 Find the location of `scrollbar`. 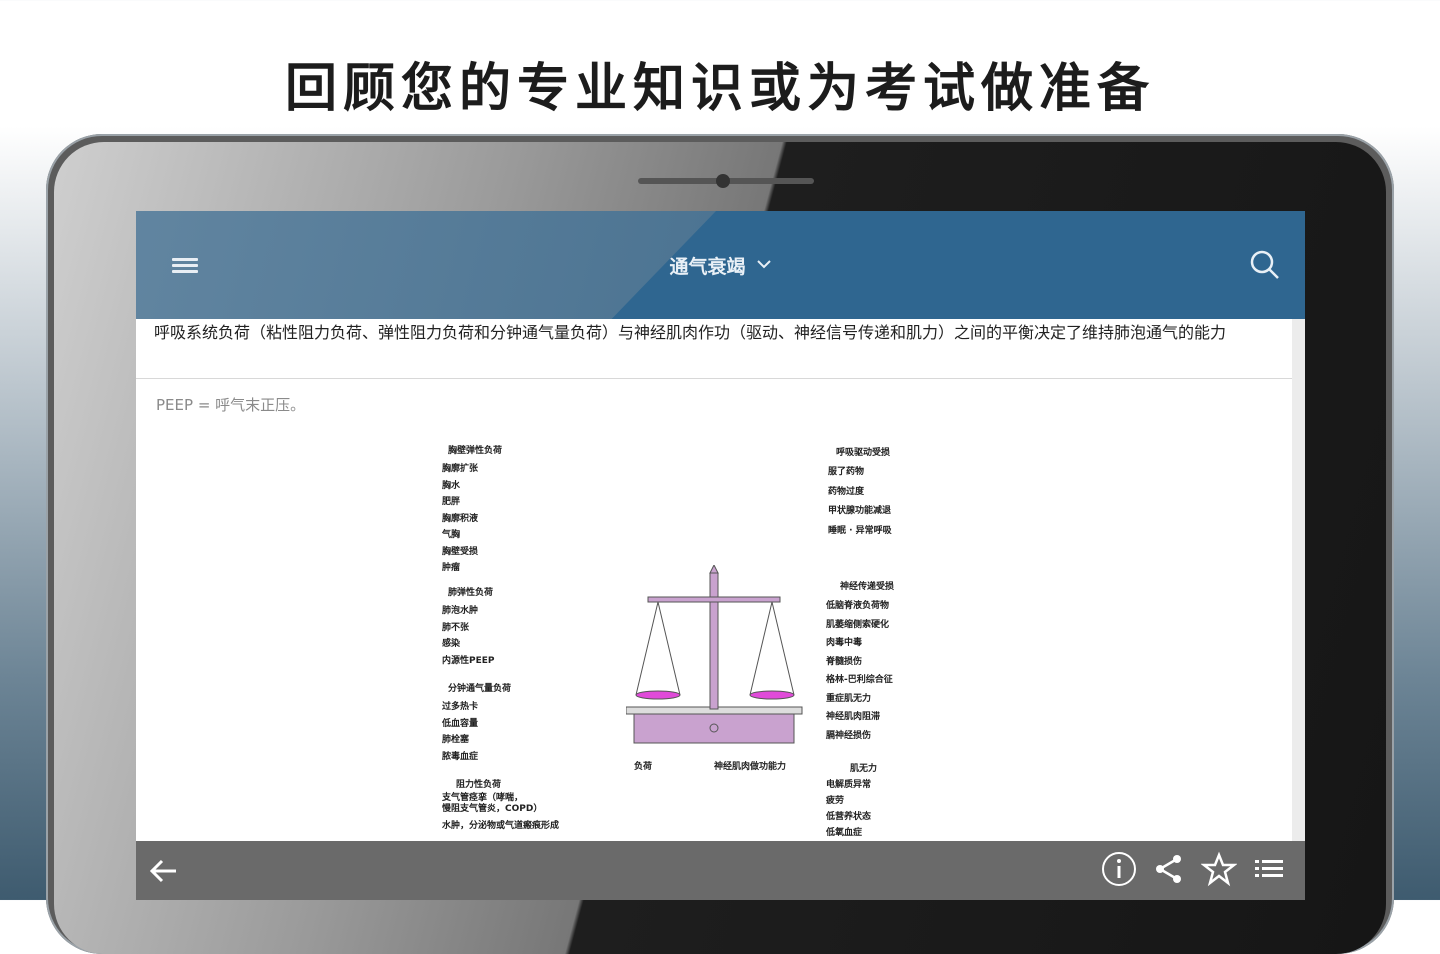

scrollbar is located at coordinates (1298, 609).